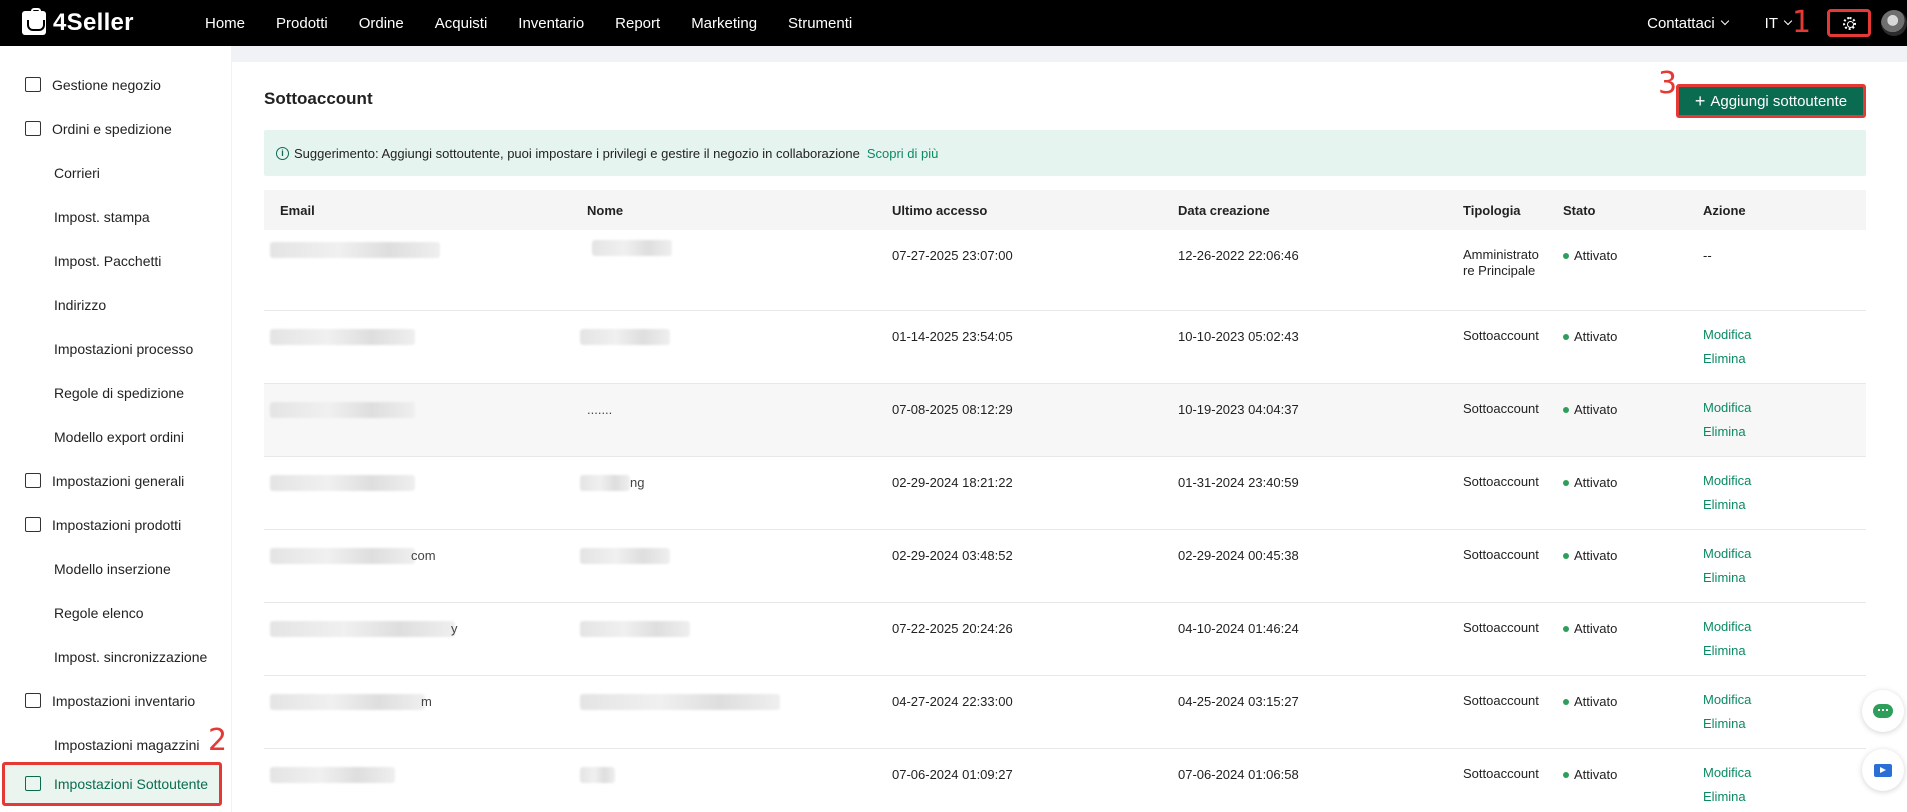 The height and width of the screenshot is (812, 1907). Describe the element at coordinates (282, 153) in the screenshot. I see `info-icon: i` at that location.